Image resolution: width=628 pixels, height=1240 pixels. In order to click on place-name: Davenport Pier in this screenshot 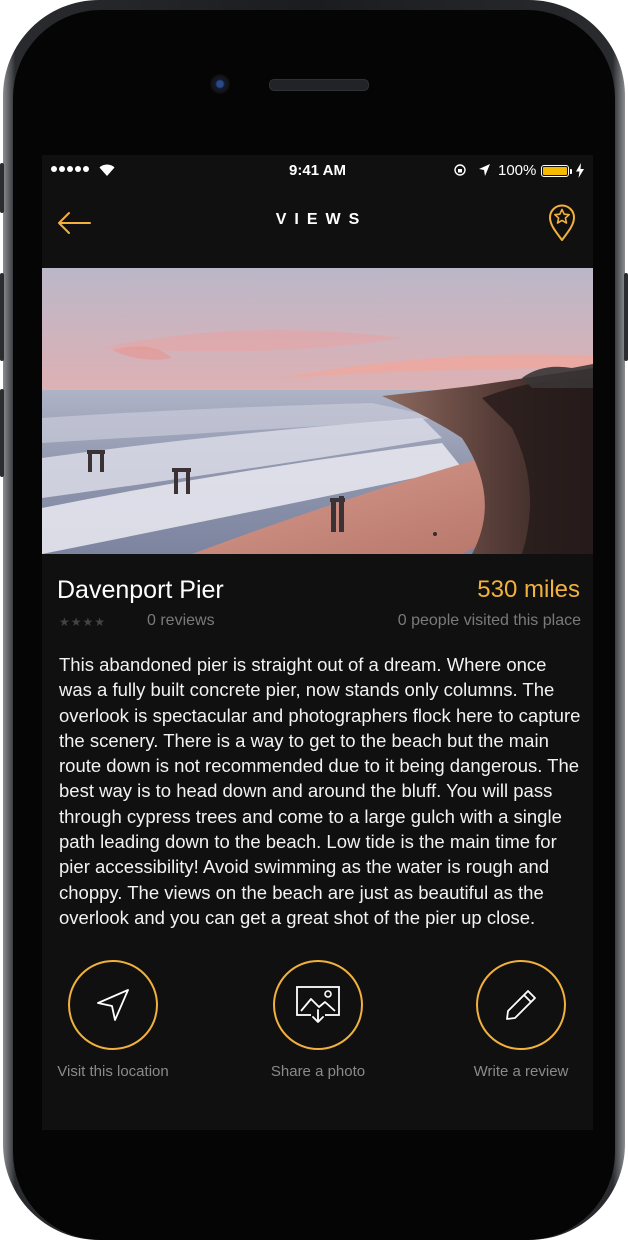, I will do `click(140, 590)`.